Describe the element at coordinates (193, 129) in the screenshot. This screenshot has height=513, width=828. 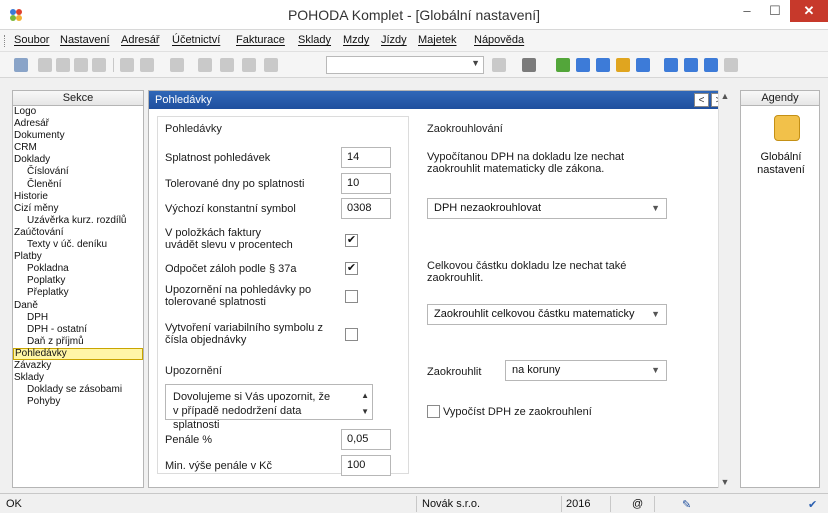
I see `receivables-title: Pohledávky` at that location.